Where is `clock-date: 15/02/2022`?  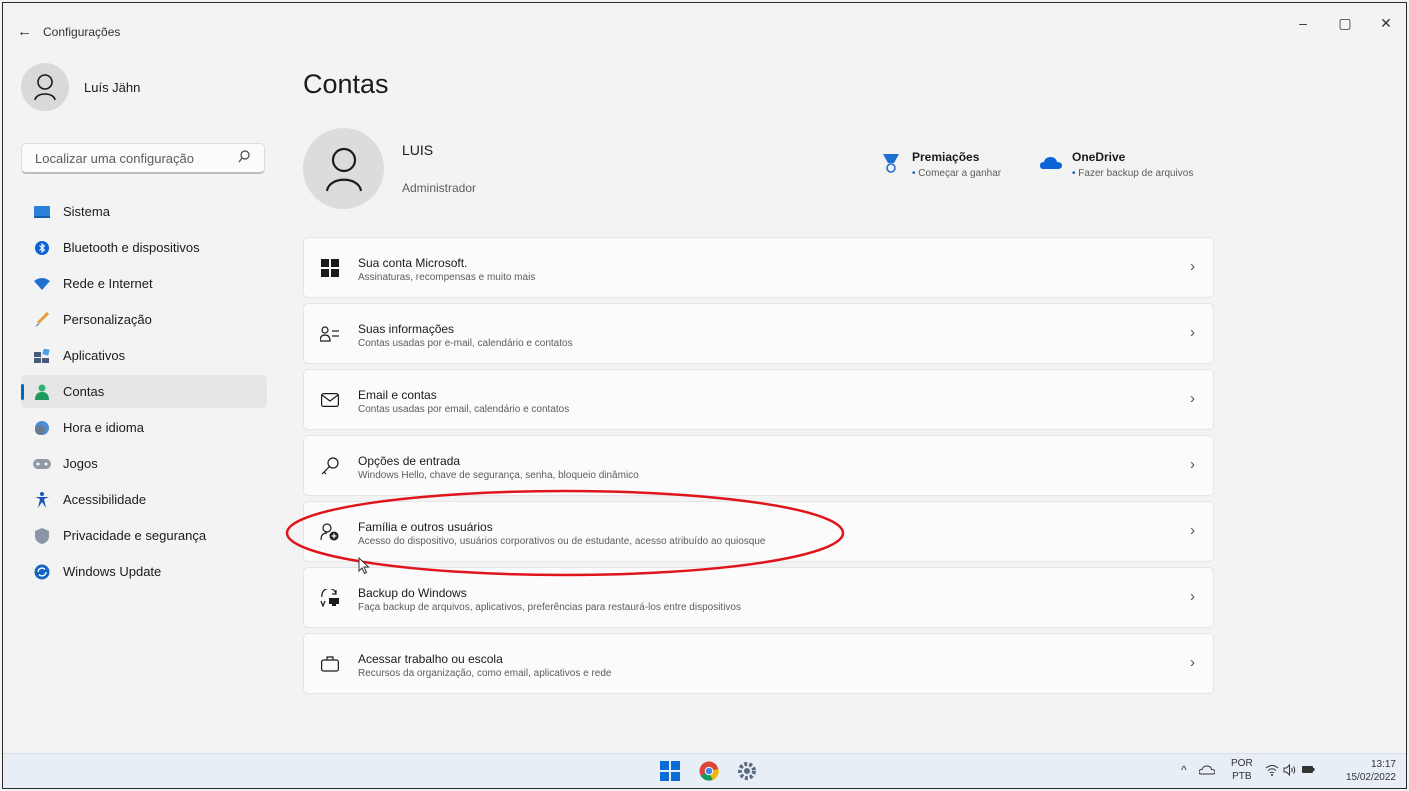
clock-date: 15/02/2022 is located at coordinates (1370, 777).